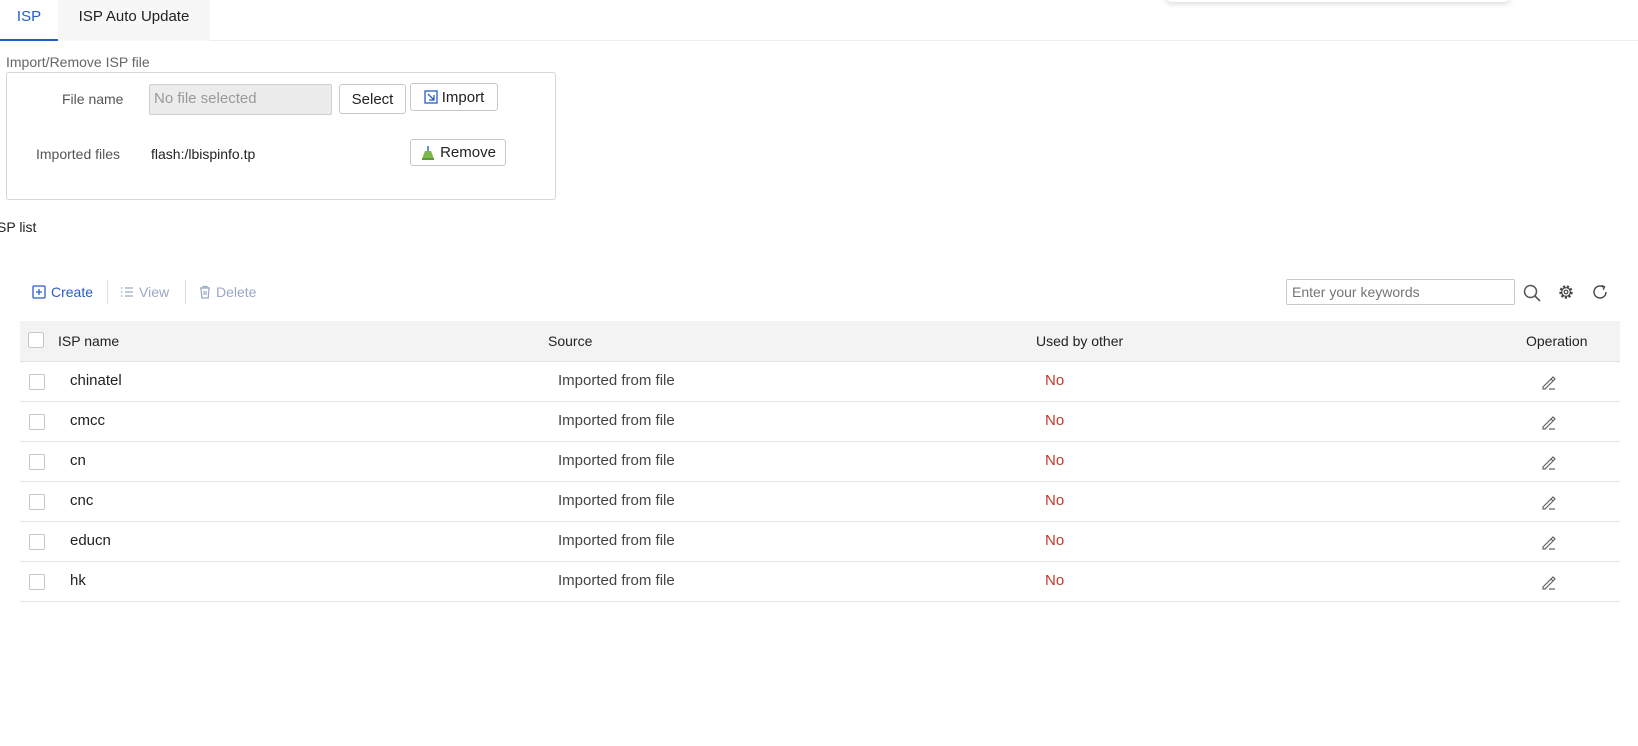 This screenshot has width=1638, height=746. I want to click on imported-files-value: flash:/lbispinfo.tp, so click(203, 154).